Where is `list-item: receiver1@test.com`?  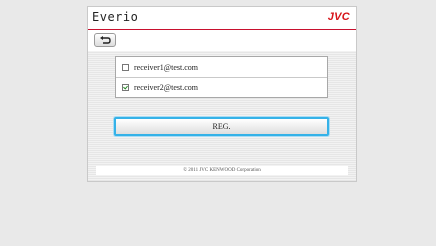
list-item: receiver1@test.com is located at coordinates (221, 67).